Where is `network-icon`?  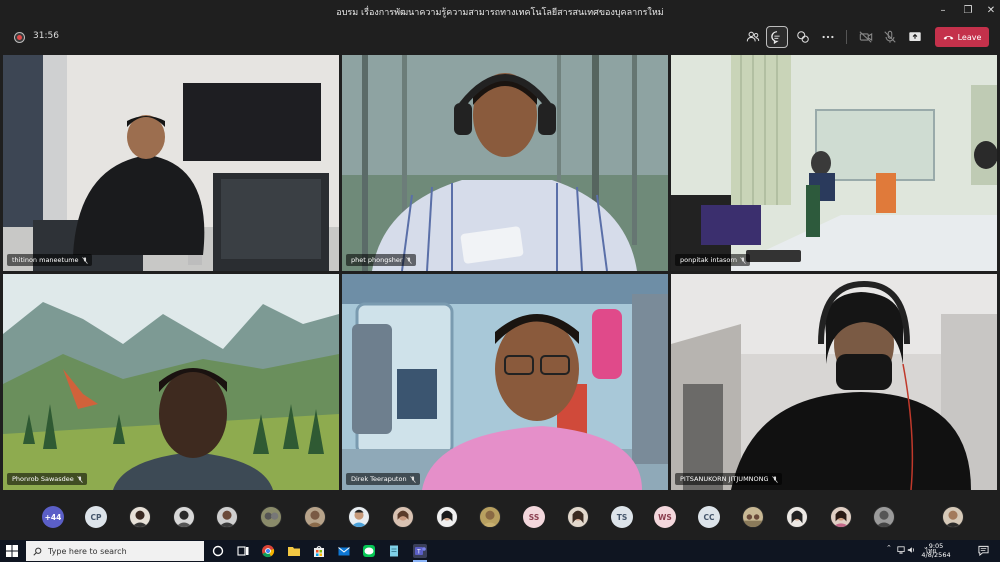
network-icon is located at coordinates (901, 550).